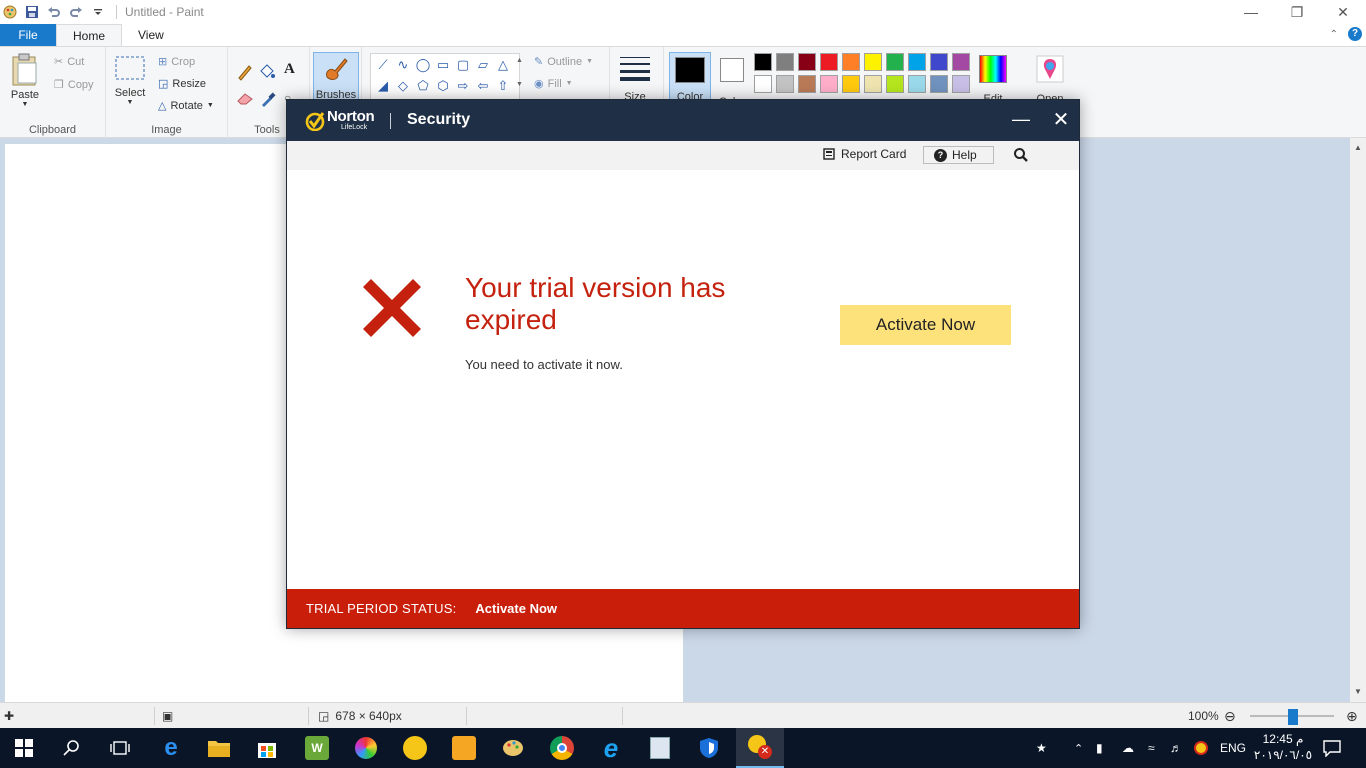 The image size is (1366, 768). Describe the element at coordinates (151, 35) in the screenshot. I see `tab-view: View` at that location.